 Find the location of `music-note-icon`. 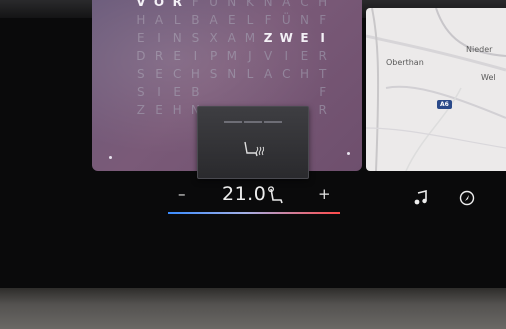

music-note-icon is located at coordinates (421, 198).